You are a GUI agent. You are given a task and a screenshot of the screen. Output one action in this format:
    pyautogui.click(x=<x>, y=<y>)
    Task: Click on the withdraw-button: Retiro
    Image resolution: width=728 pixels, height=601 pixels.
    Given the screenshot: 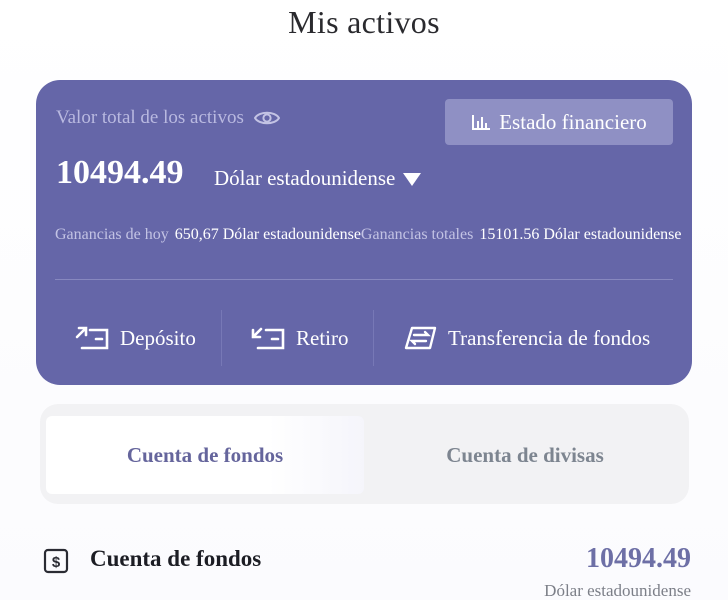 What is the action you would take?
    pyautogui.click(x=299, y=338)
    